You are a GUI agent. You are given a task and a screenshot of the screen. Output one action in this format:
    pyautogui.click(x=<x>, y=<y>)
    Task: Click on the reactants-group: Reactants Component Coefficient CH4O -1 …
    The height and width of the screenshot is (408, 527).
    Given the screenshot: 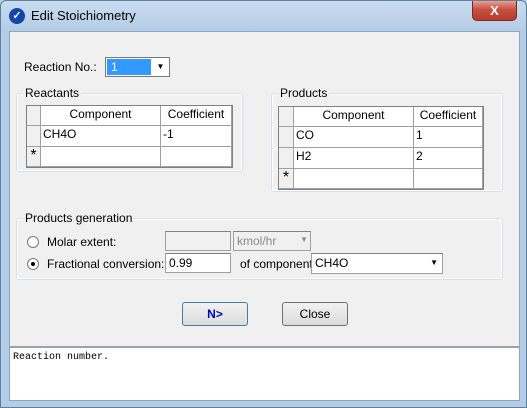 What is the action you would take?
    pyautogui.click(x=129, y=129)
    